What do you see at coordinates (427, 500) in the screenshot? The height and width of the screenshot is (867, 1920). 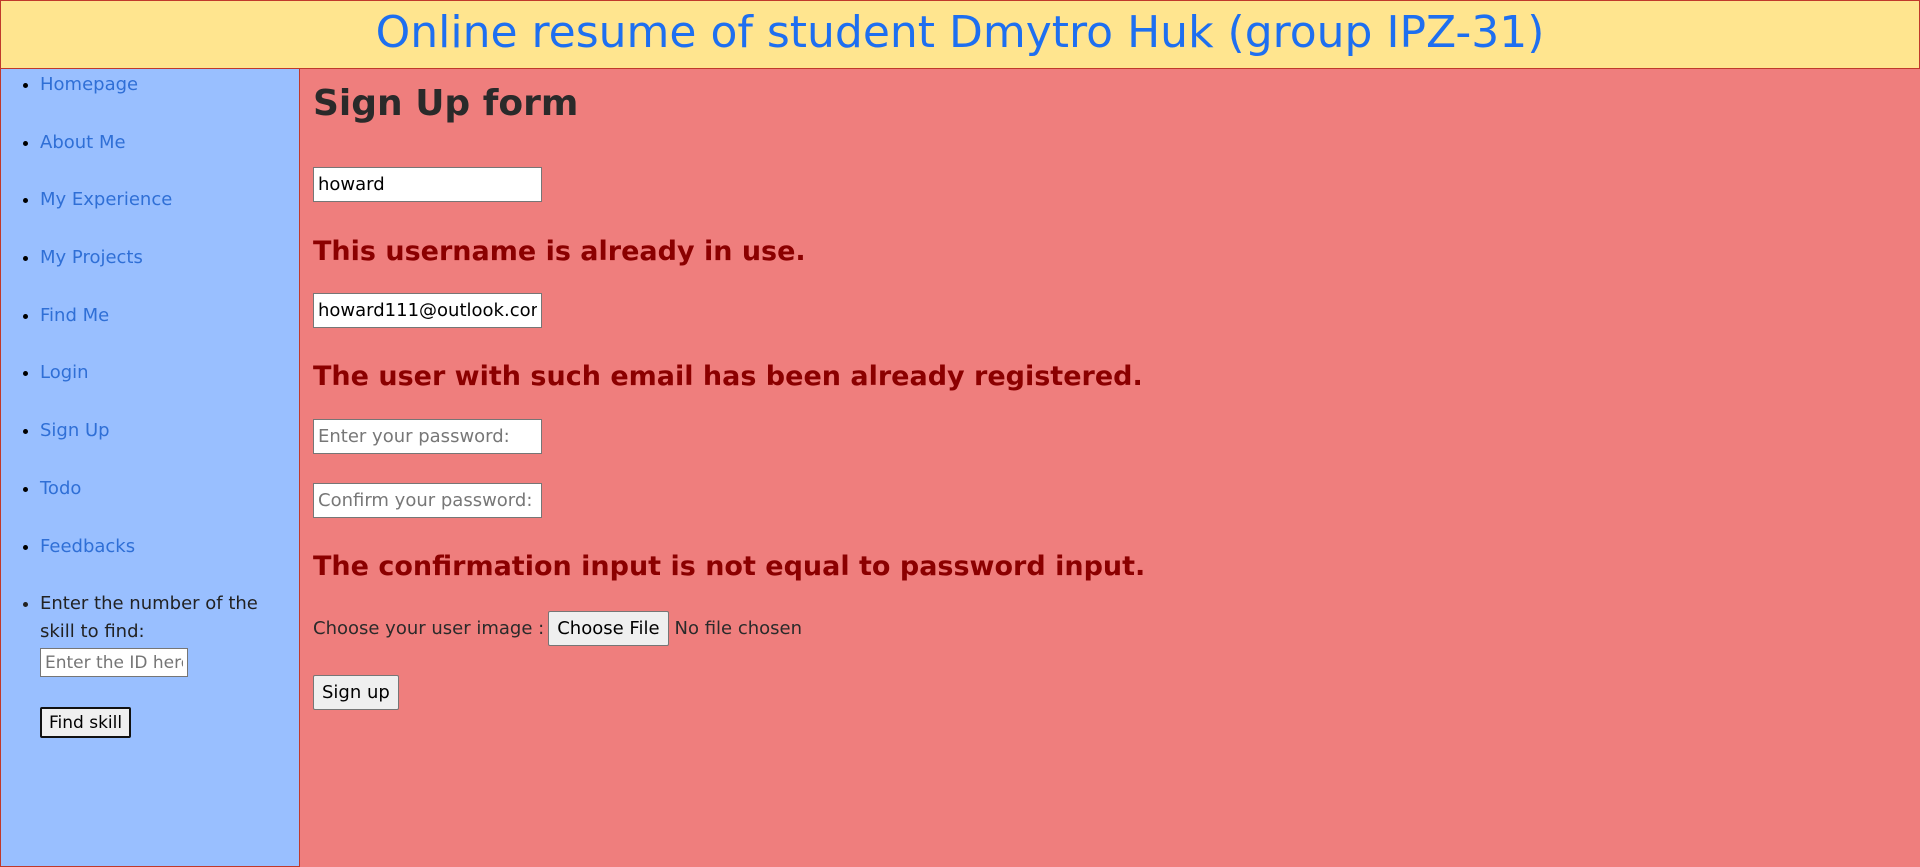 I see `confirm-password-input` at bounding box center [427, 500].